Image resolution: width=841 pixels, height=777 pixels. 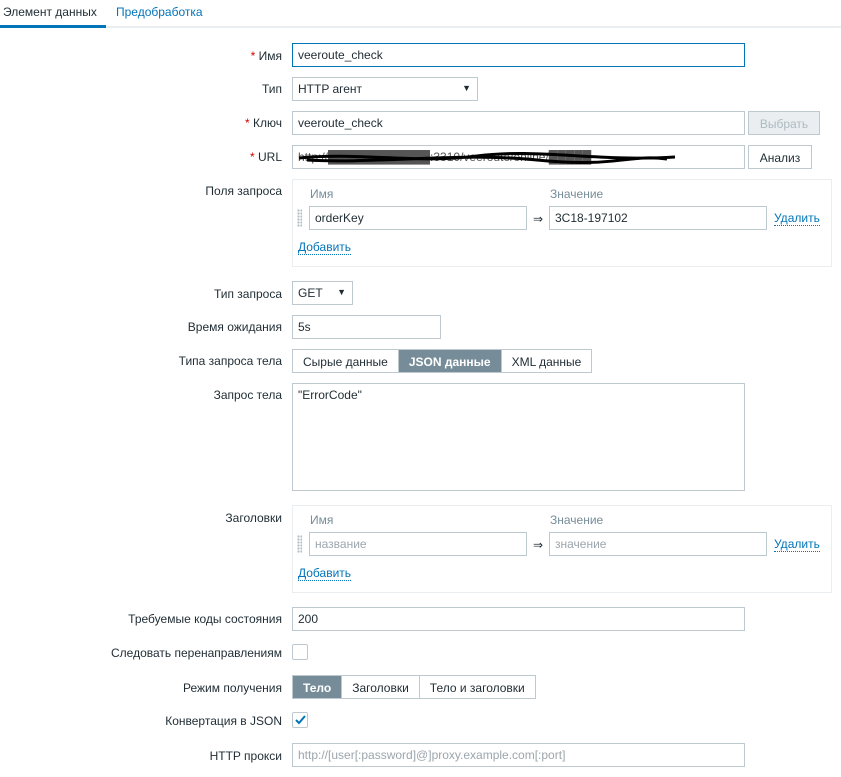 I want to click on request-type-value: GET, so click(x=310, y=293).